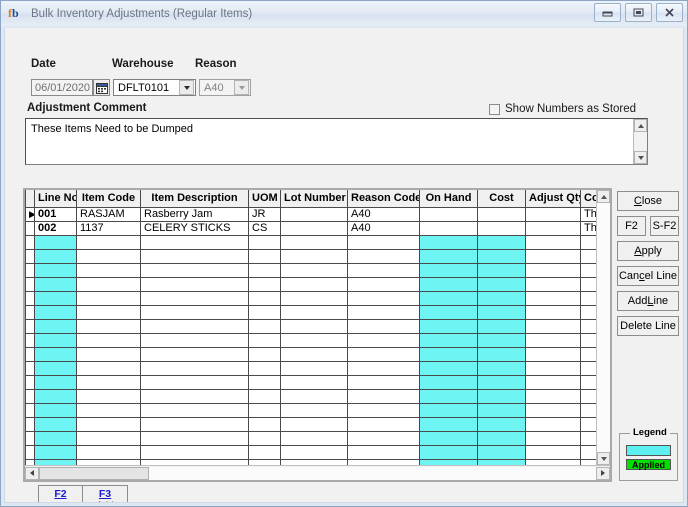 The image size is (688, 507). Describe the element at coordinates (638, 12) in the screenshot. I see `maximize-button` at that location.